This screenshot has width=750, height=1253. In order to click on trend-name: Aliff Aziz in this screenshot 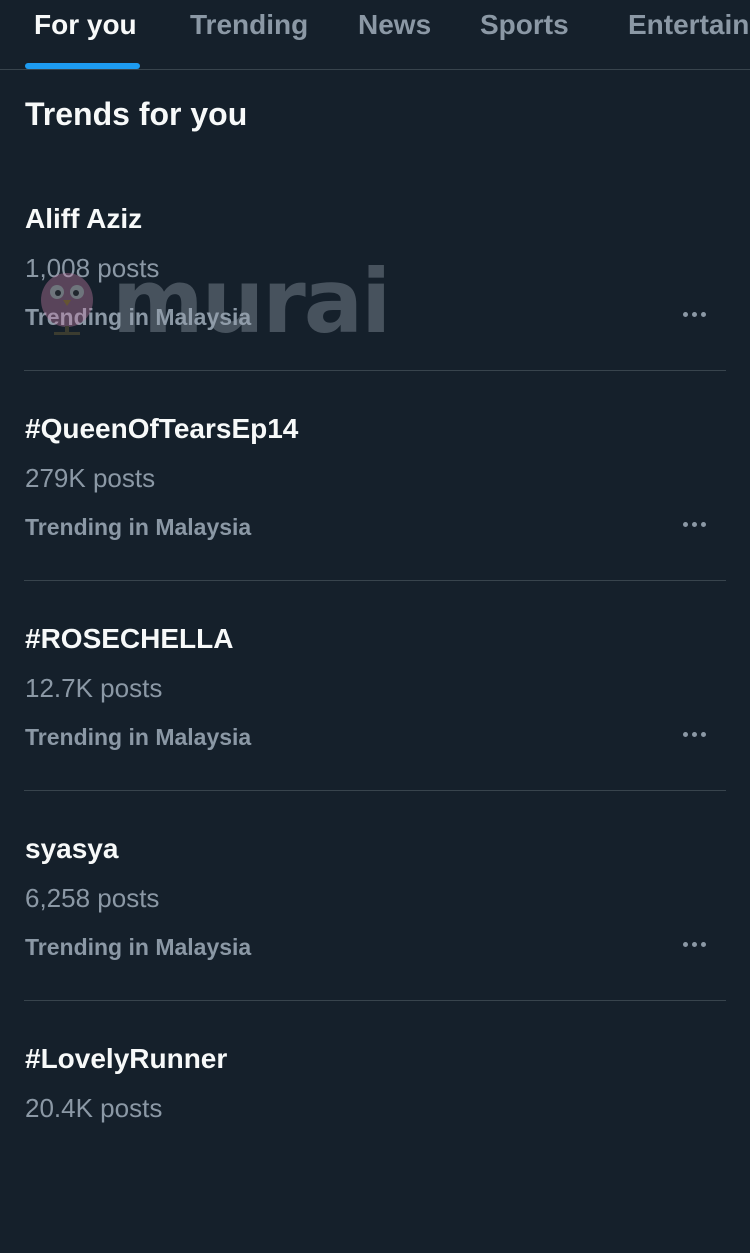, I will do `click(84, 218)`.